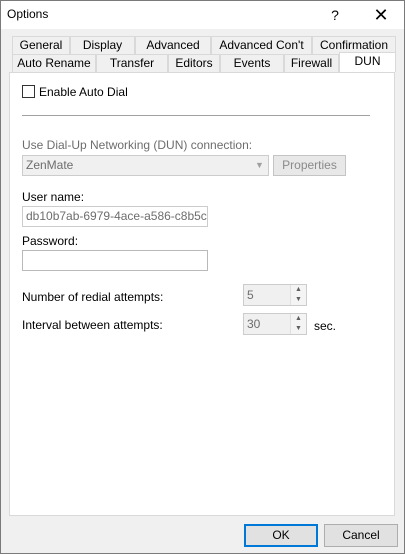  Describe the element at coordinates (194, 63) in the screenshot. I see `tab-editors: Editors` at that location.